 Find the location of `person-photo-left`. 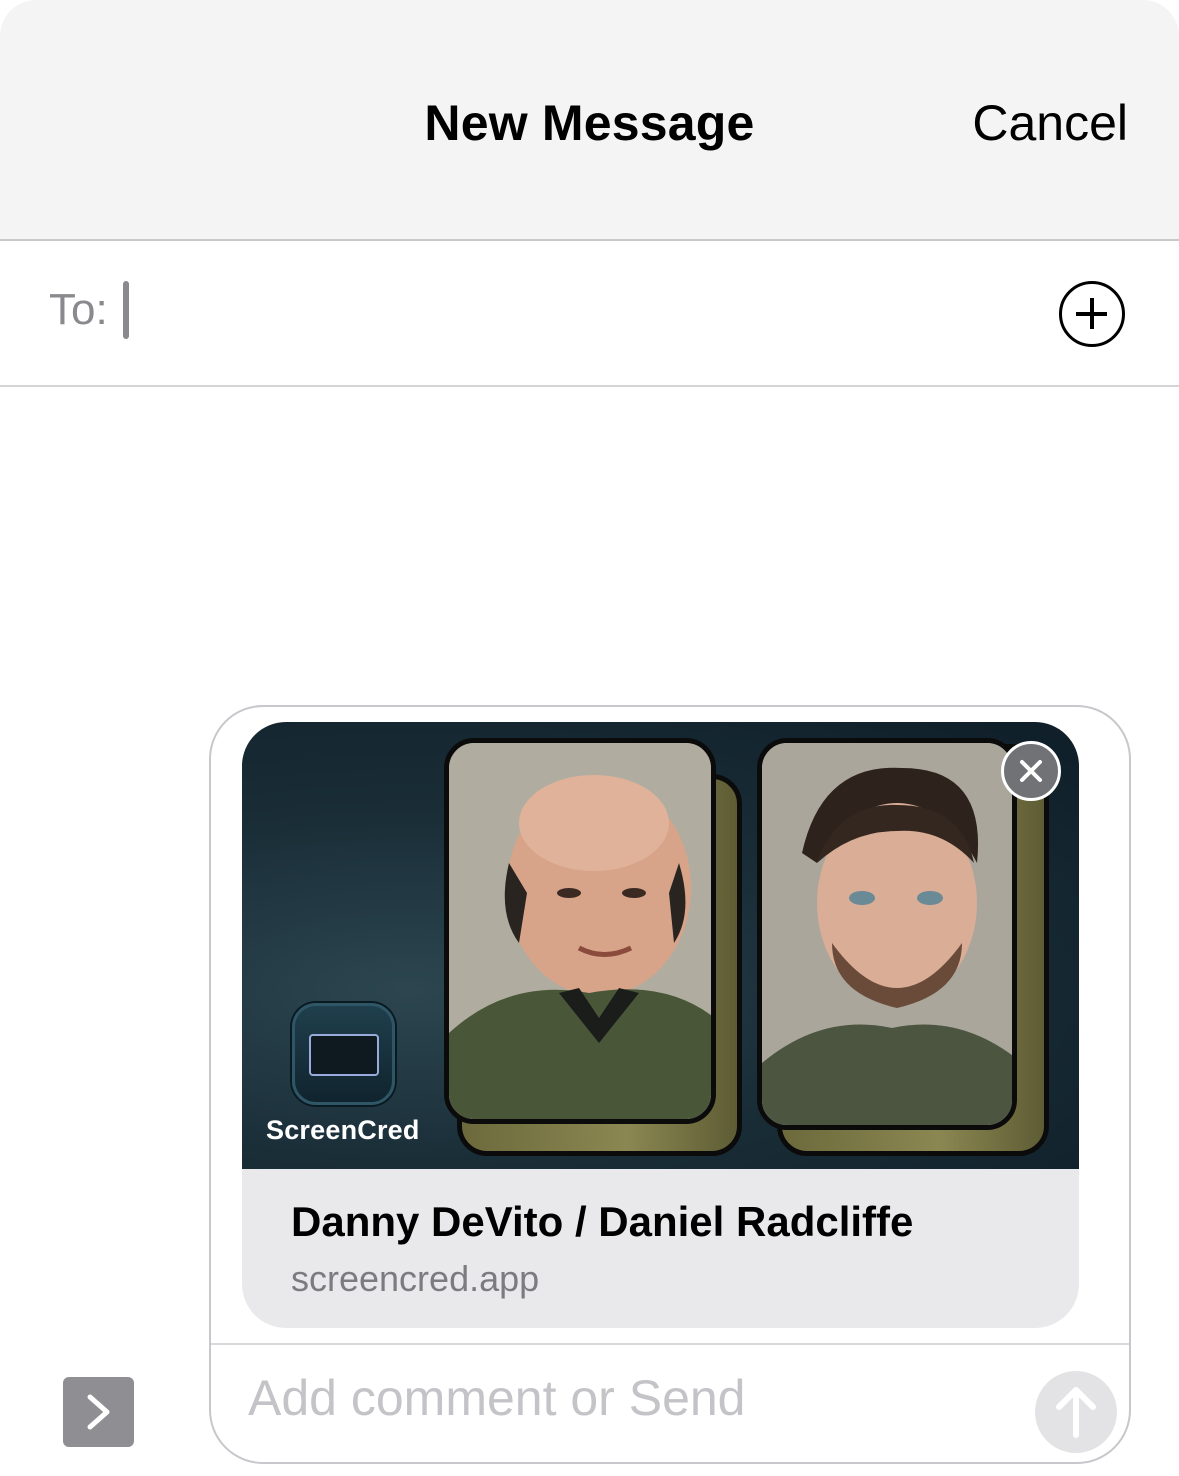

person-photo-left is located at coordinates (580, 931).